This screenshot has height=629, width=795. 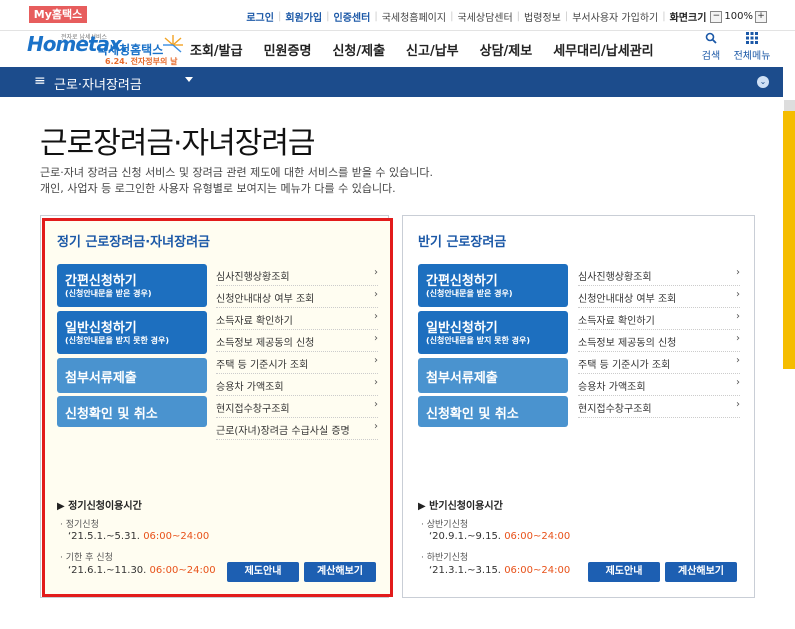 What do you see at coordinates (472, 414) in the screenshot?
I see `semi-check-cancel-label: 신청확인 및 취소` at bounding box center [472, 414].